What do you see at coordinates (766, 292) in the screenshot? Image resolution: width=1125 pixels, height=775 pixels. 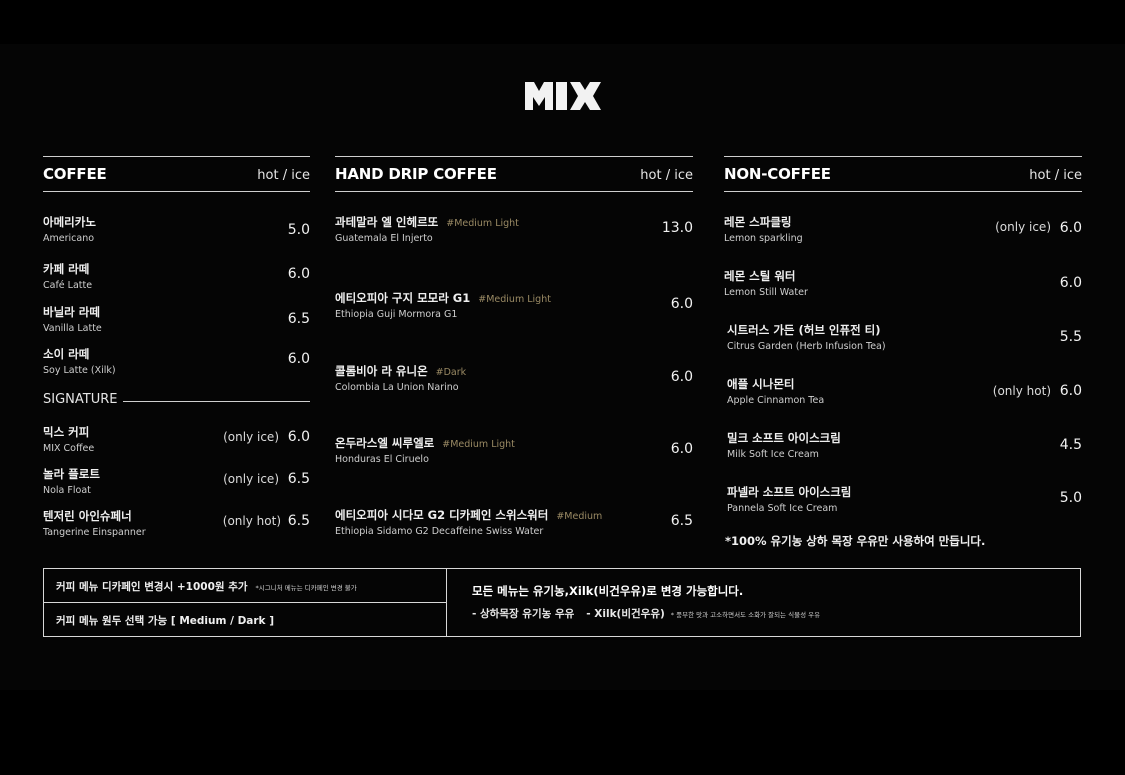 I see `item-name-en: Lemon Still Water` at bounding box center [766, 292].